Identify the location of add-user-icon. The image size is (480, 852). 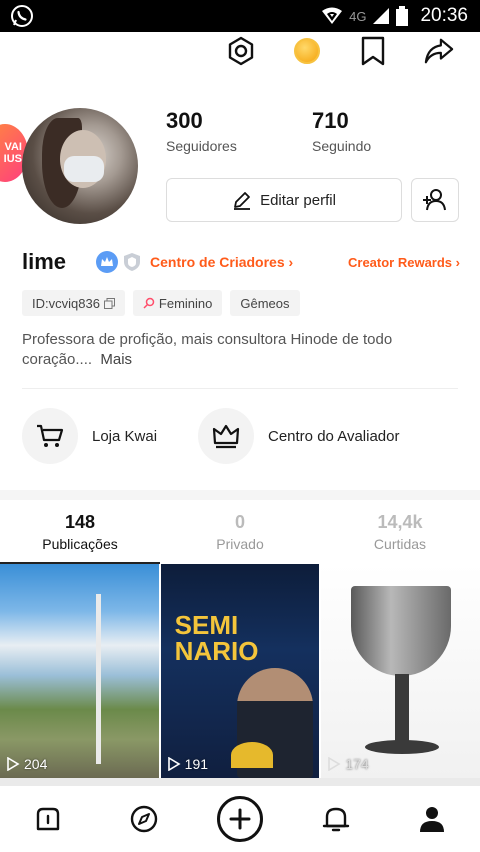
(434, 200).